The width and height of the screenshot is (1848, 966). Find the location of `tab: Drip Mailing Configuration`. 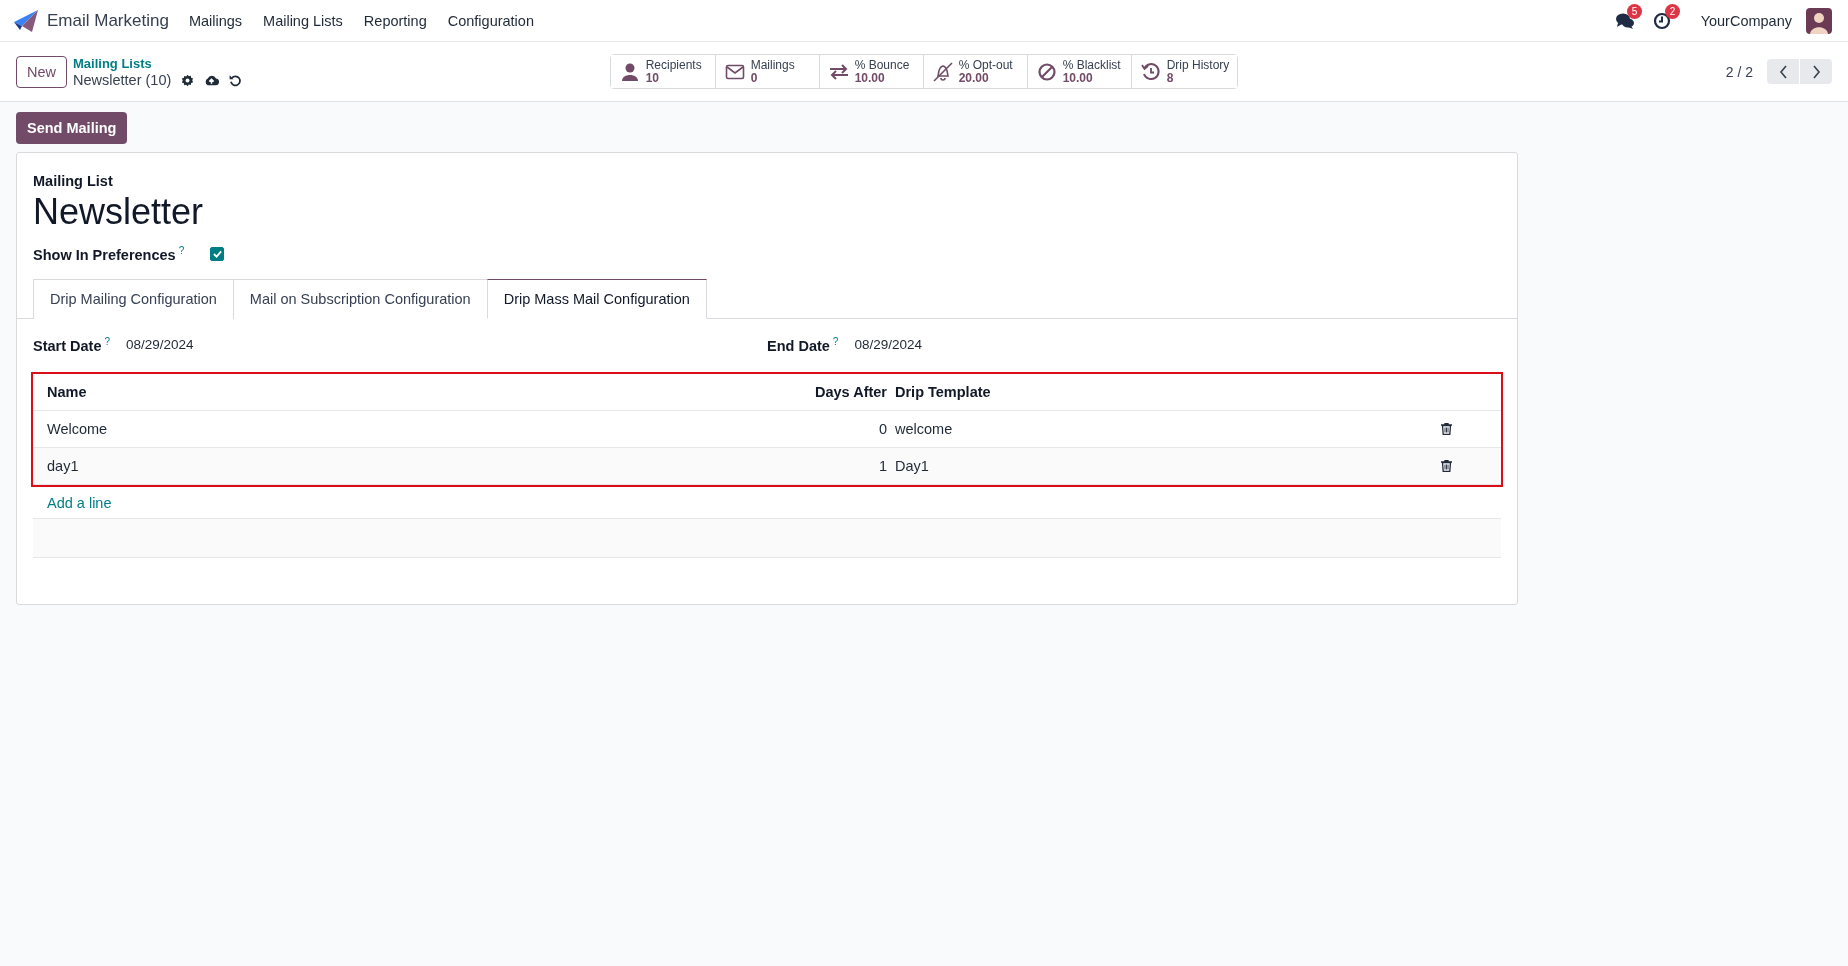

tab: Drip Mailing Configuration is located at coordinates (133, 298).